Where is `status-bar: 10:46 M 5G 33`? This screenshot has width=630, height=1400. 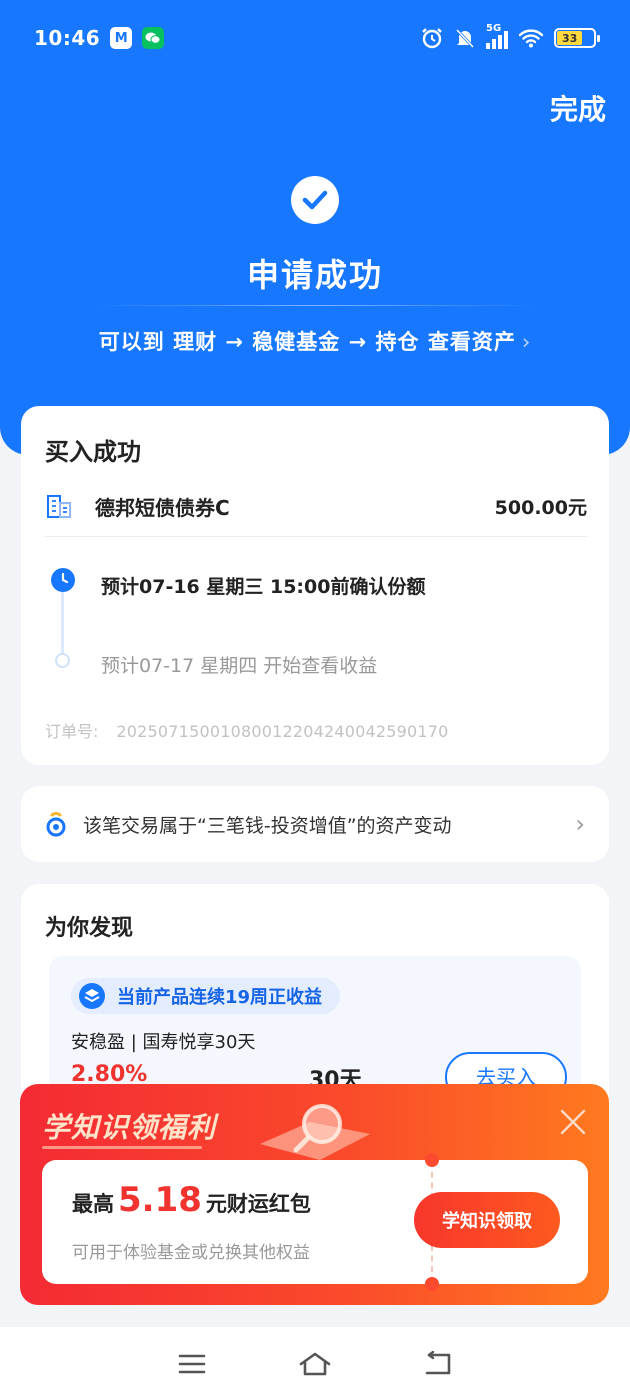 status-bar: 10:46 M 5G 33 is located at coordinates (315, 38).